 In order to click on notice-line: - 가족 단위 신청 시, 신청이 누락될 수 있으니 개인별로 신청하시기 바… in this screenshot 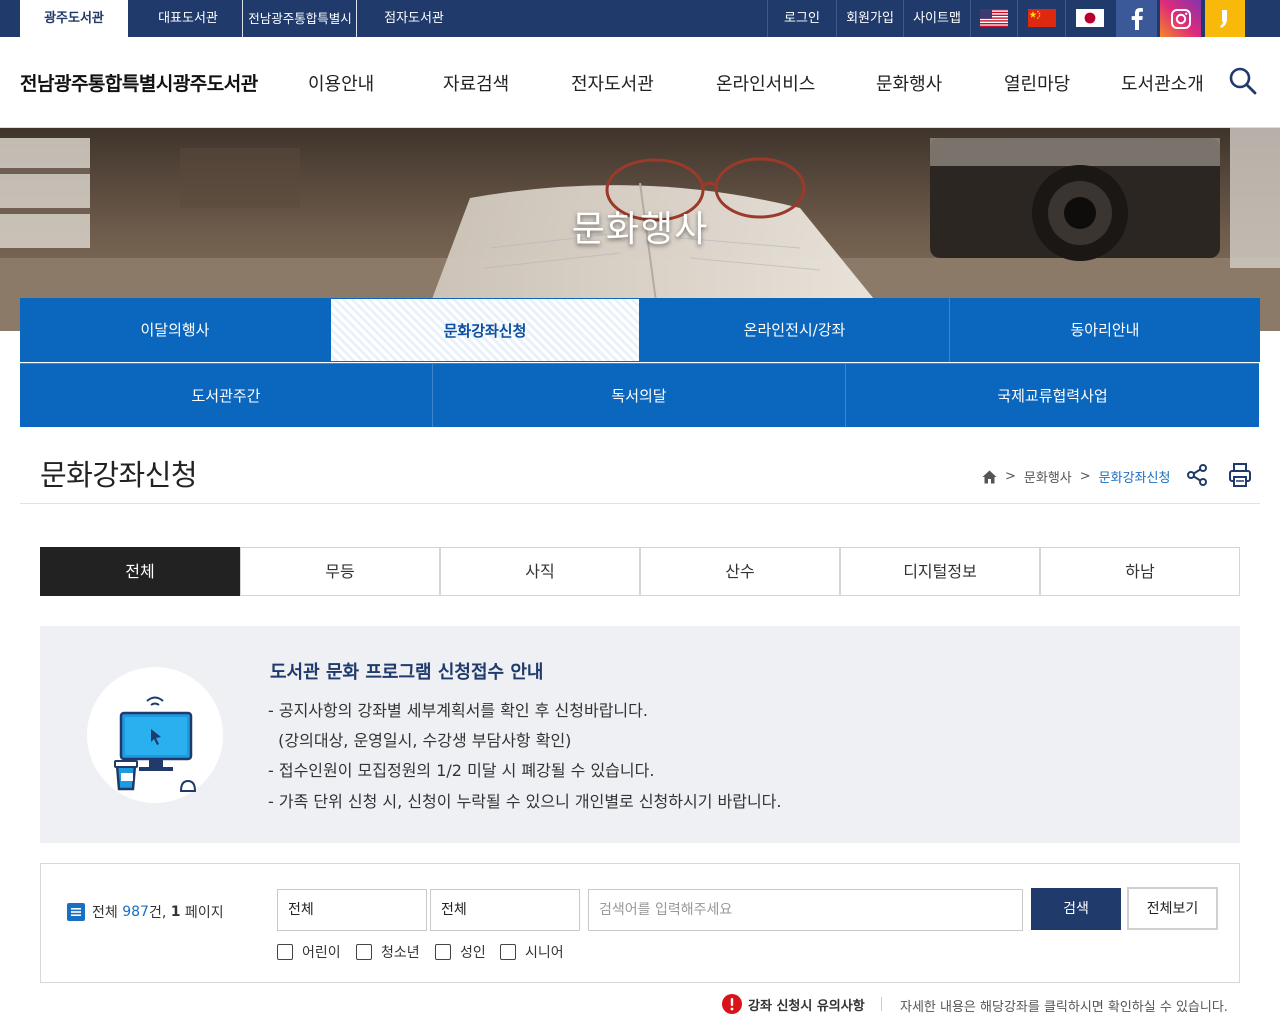, I will do `click(525, 801)`.